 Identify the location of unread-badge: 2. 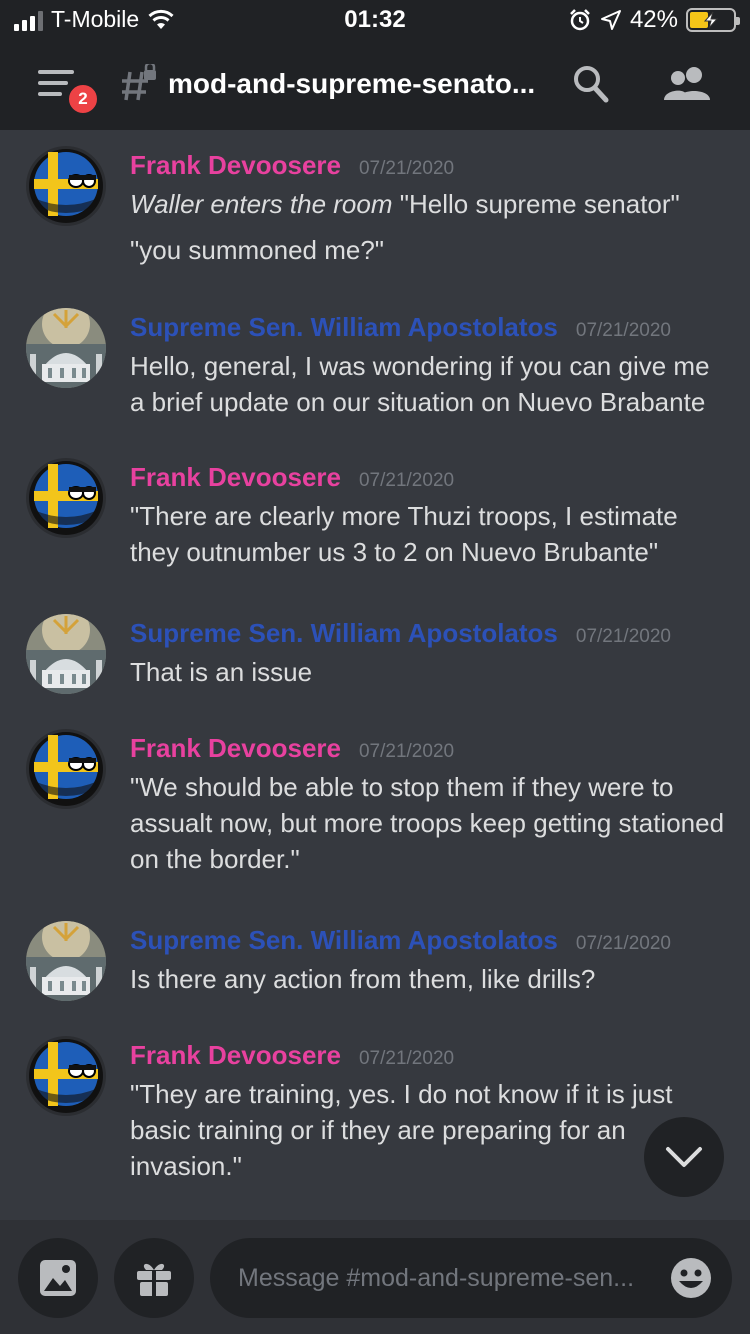
(83, 99).